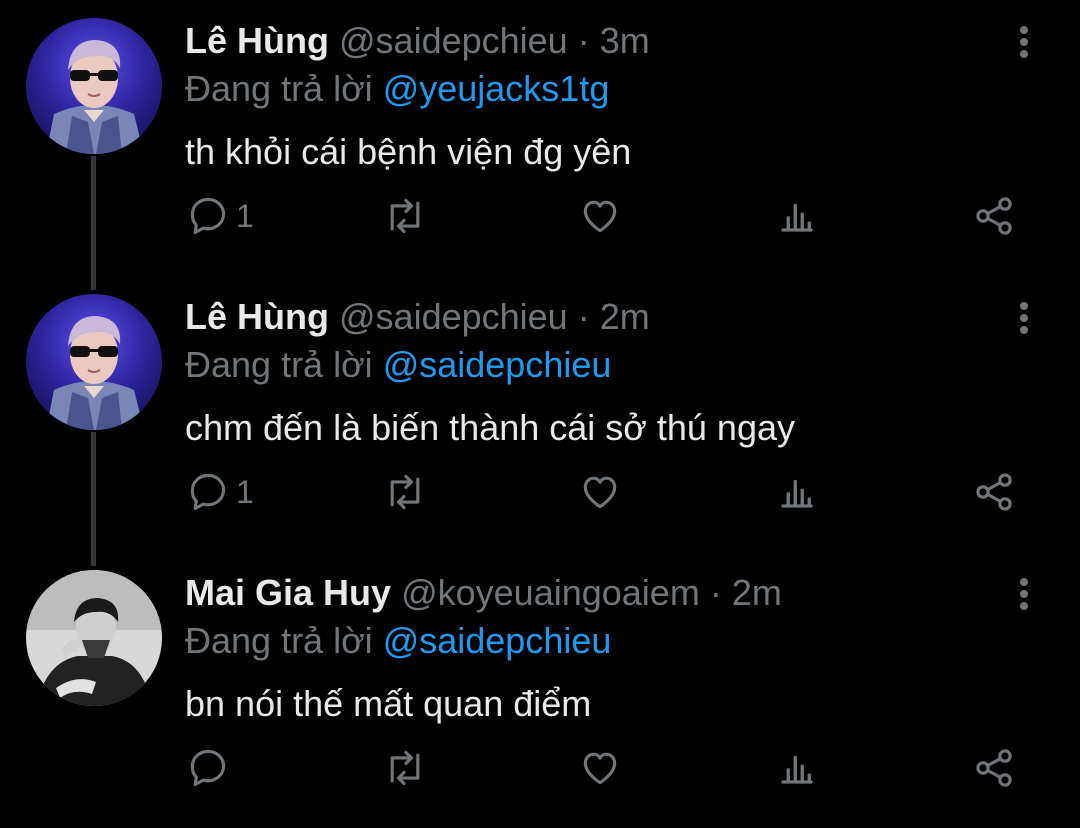 The image size is (1080, 828). Describe the element at coordinates (288, 592) in the screenshot. I see `display-name: Mai Gia Huy` at that location.